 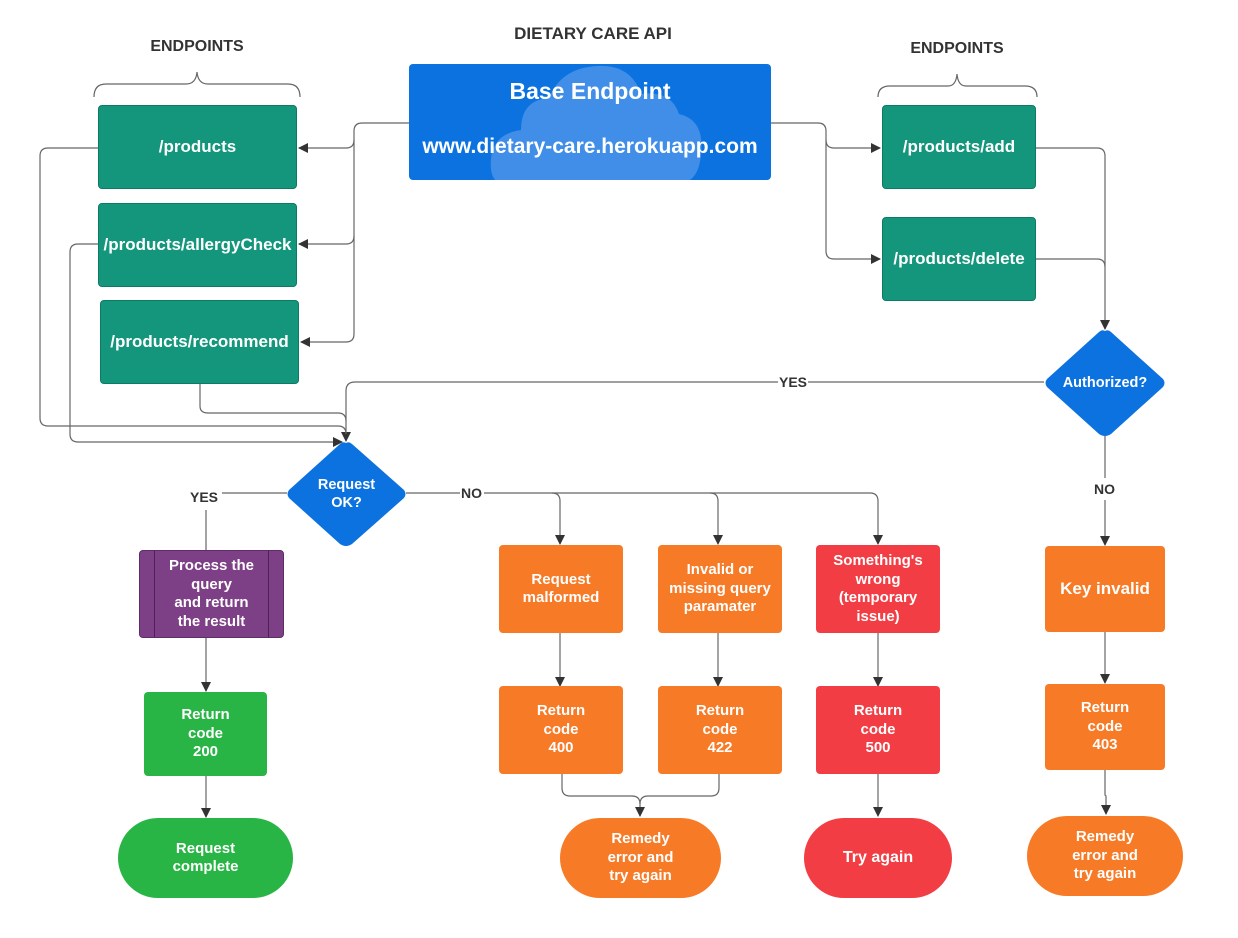 I want to click on authorized-decision: Authorized?, so click(x=1105, y=383).